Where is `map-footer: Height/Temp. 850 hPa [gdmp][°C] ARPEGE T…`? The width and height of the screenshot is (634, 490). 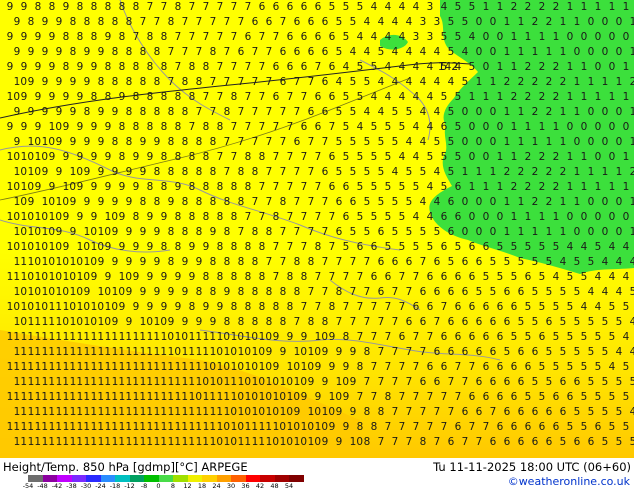
map-footer: Height/Temp. 850 hPa [gdmp][°C] ARPEGE T… is located at coordinates (317, 474).